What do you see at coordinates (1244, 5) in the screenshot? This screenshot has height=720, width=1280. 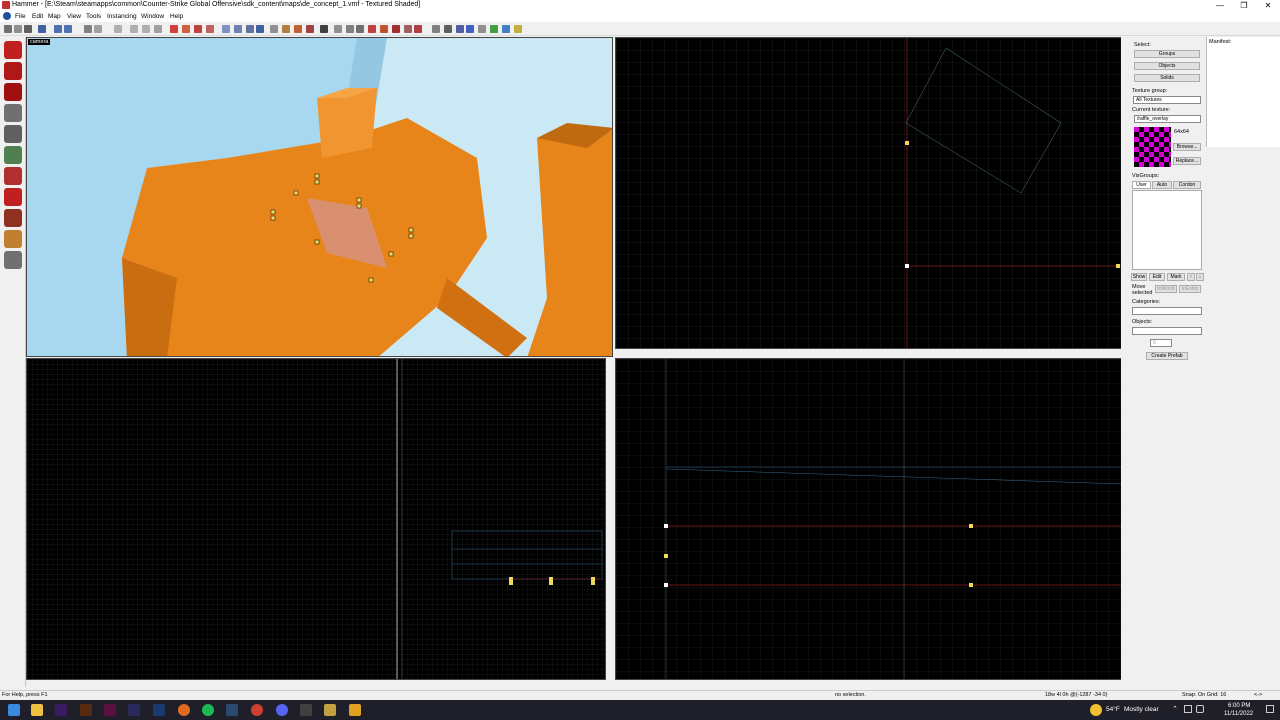 I see `maximize-button: ❐` at bounding box center [1244, 5].